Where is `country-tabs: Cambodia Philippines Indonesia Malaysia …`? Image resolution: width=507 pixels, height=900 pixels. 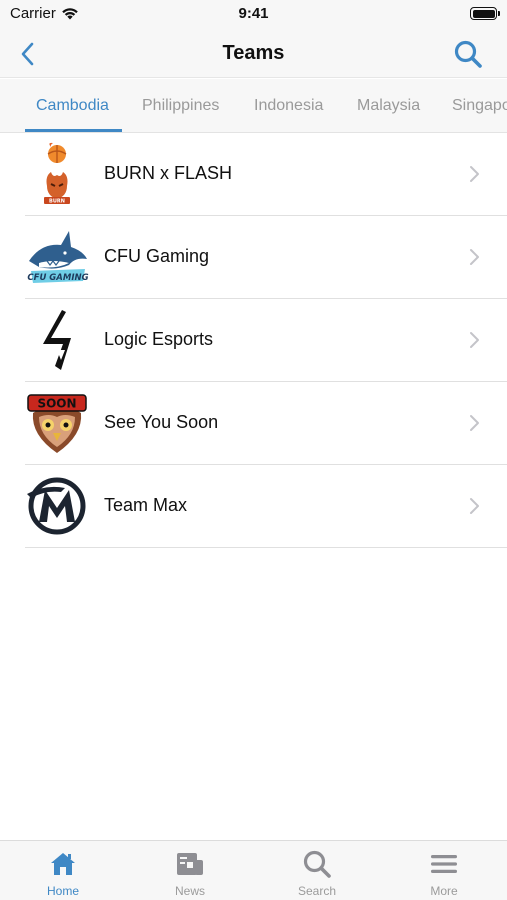 country-tabs: Cambodia Philippines Indonesia Malaysia … is located at coordinates (253, 106).